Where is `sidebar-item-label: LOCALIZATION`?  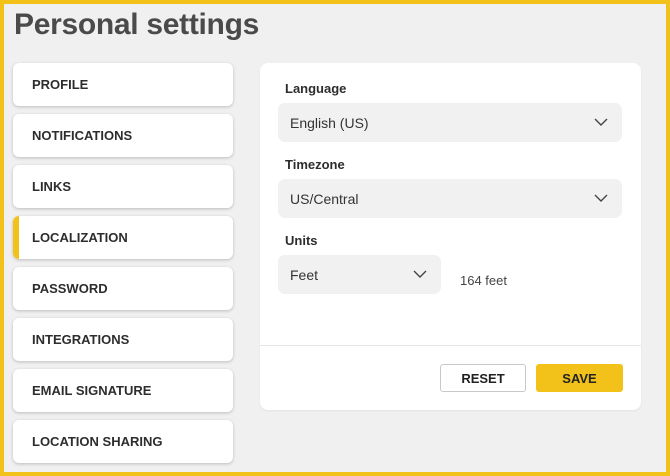 sidebar-item-label: LOCALIZATION is located at coordinates (80, 237).